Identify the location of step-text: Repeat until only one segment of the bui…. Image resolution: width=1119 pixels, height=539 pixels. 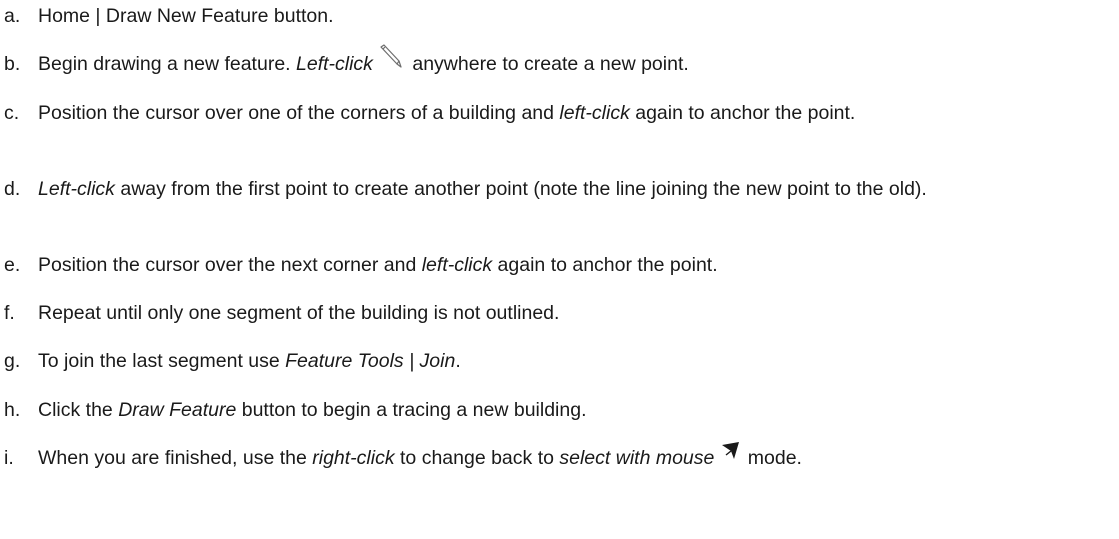
(299, 313).